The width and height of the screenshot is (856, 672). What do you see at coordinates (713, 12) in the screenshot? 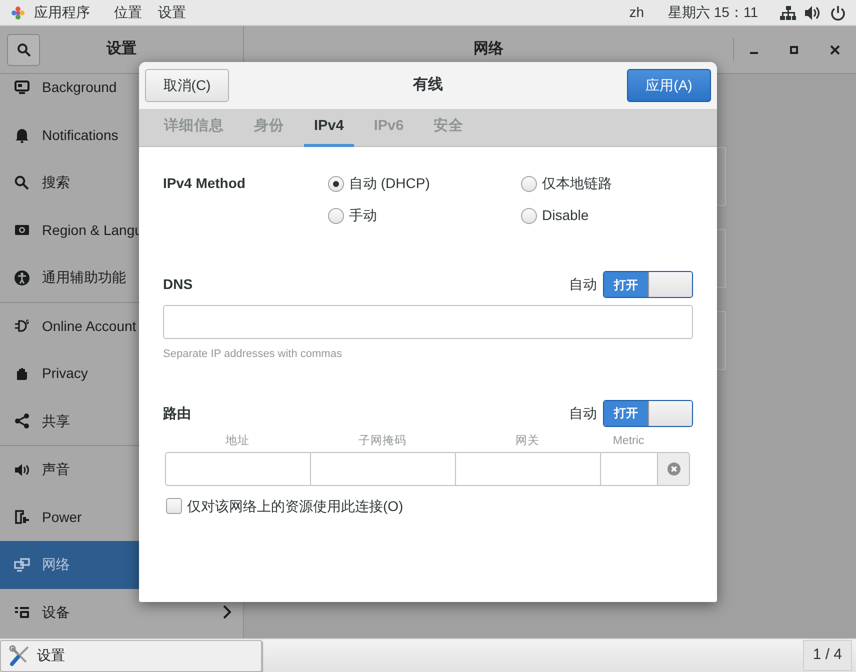
I see `clock: 星期六 15：11` at bounding box center [713, 12].